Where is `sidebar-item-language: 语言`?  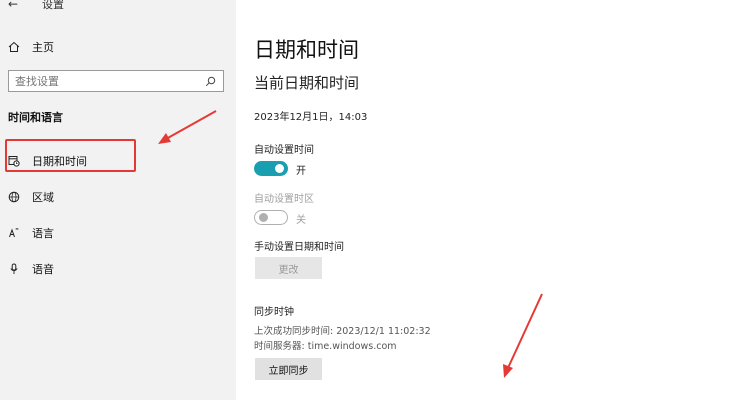 sidebar-item-language: 语言 is located at coordinates (31, 233).